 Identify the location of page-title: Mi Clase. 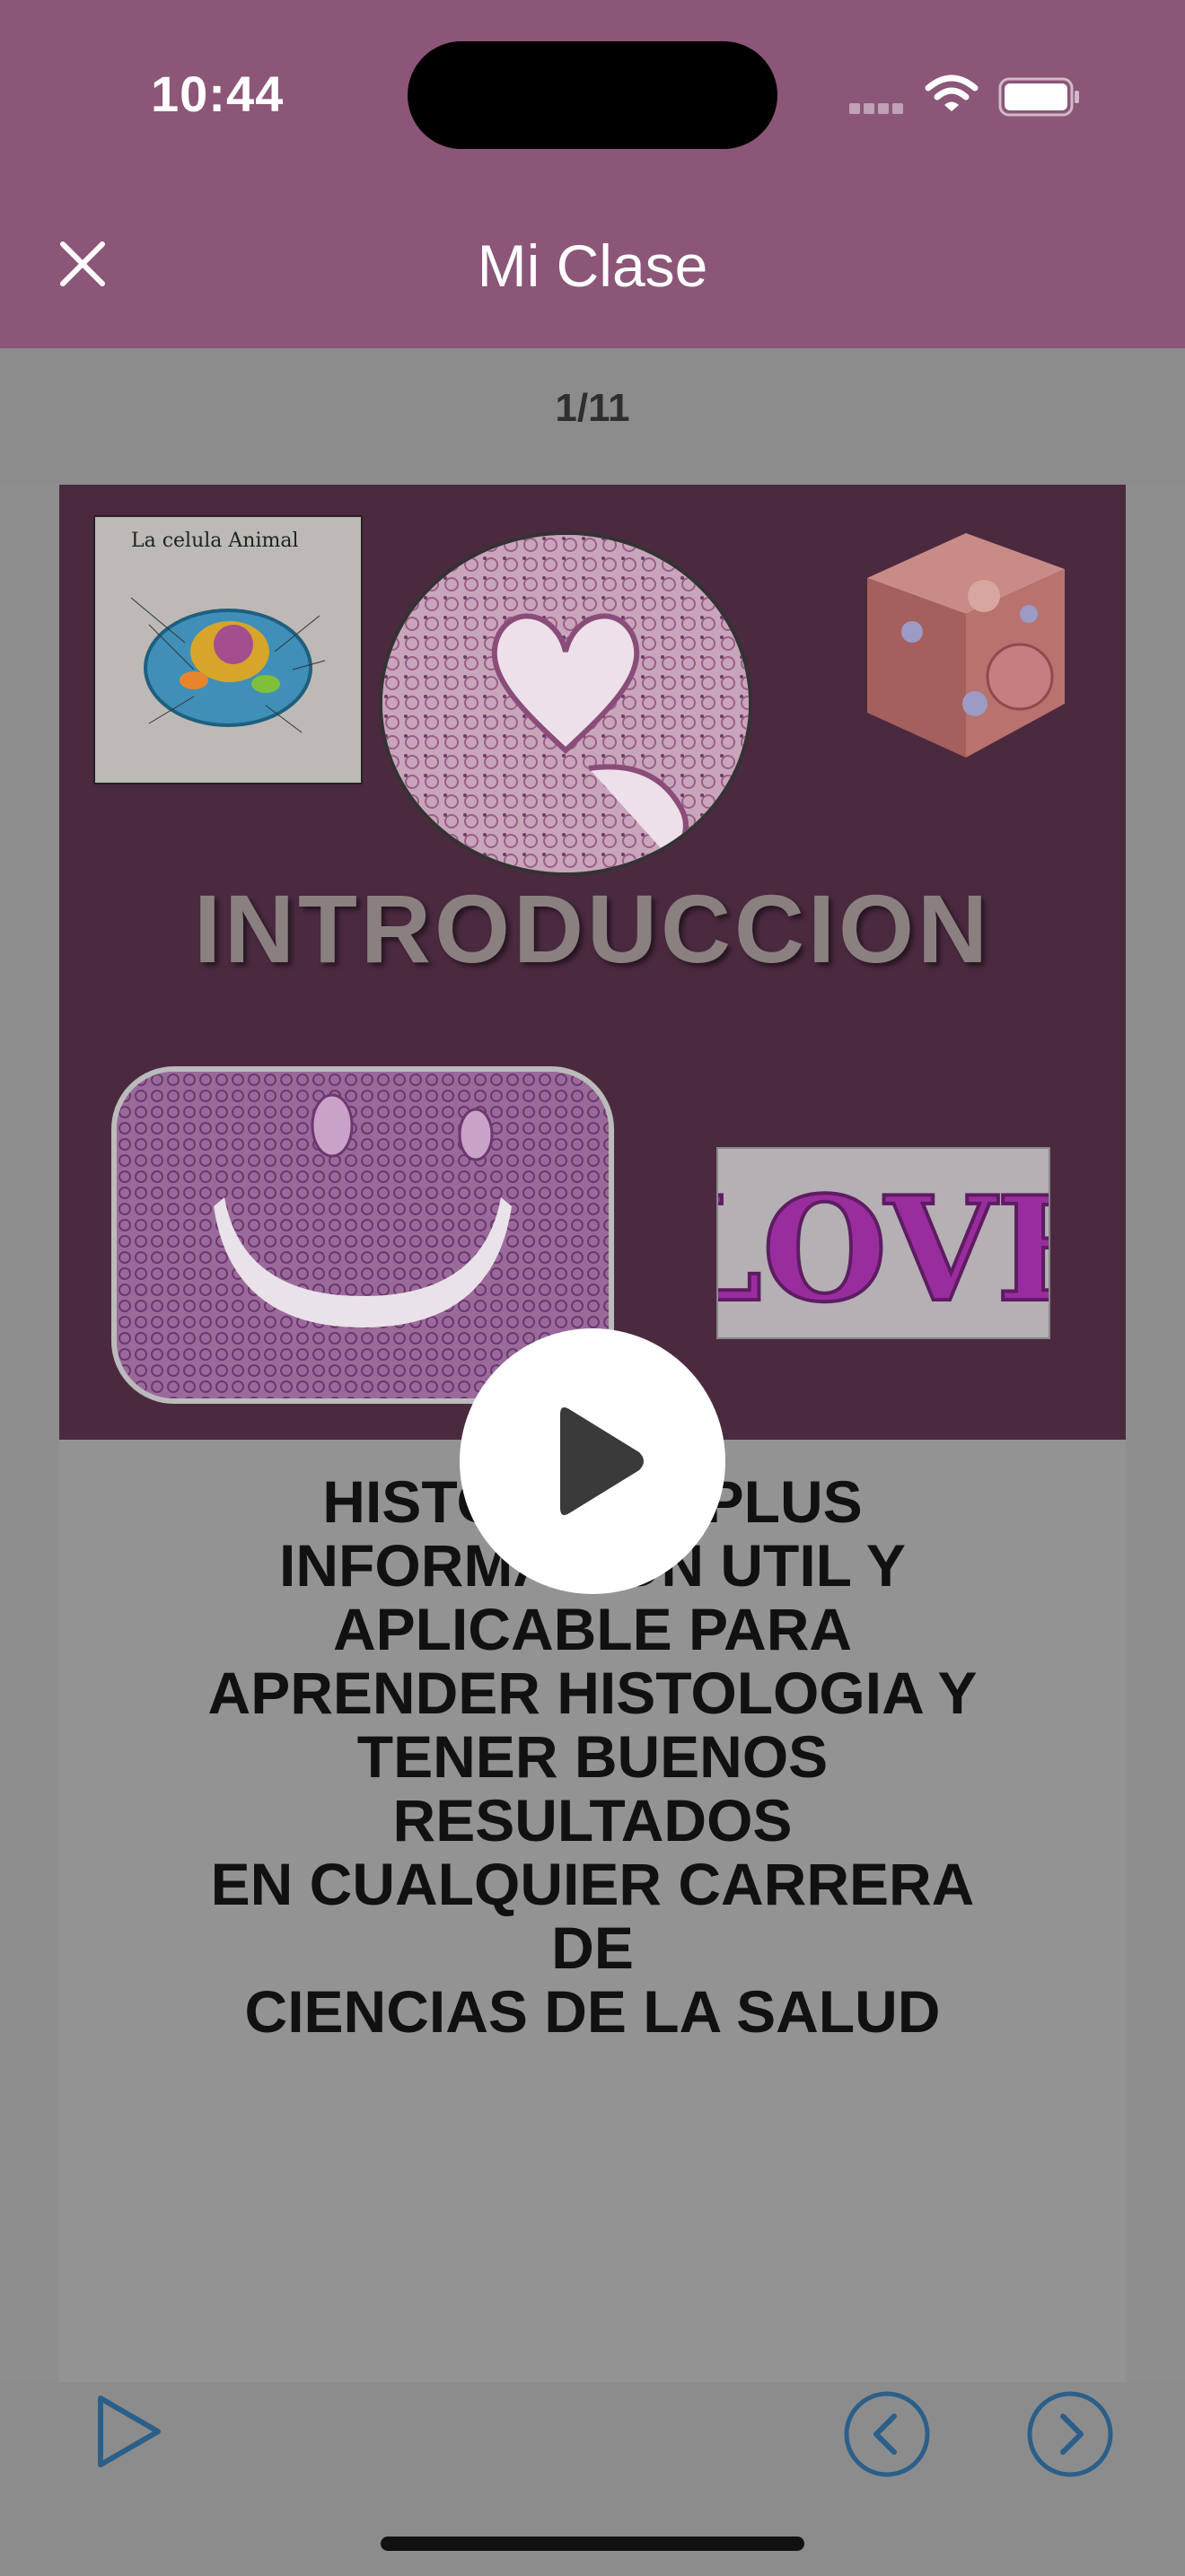
(592, 265).